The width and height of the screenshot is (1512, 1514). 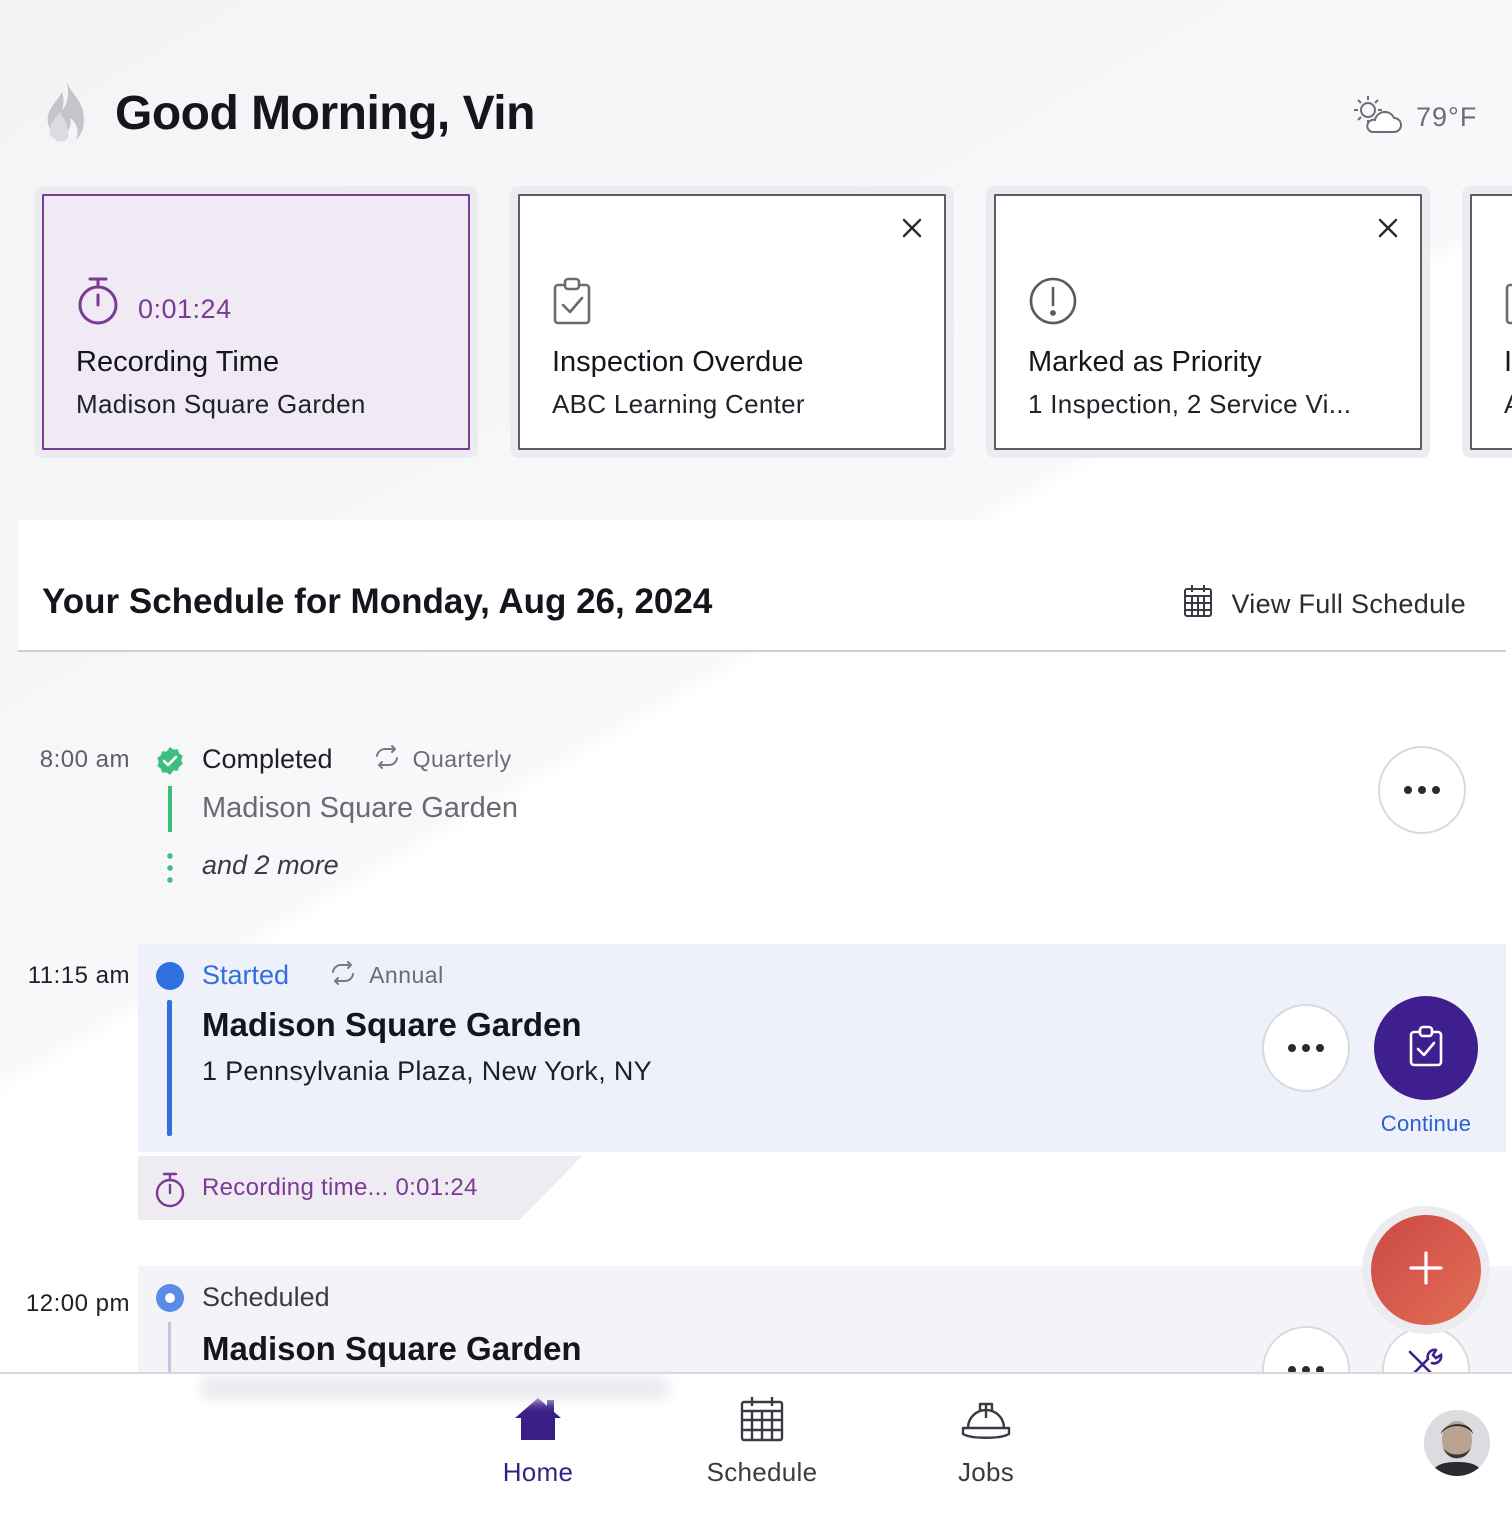 I want to click on status-label: Started, so click(x=246, y=975).